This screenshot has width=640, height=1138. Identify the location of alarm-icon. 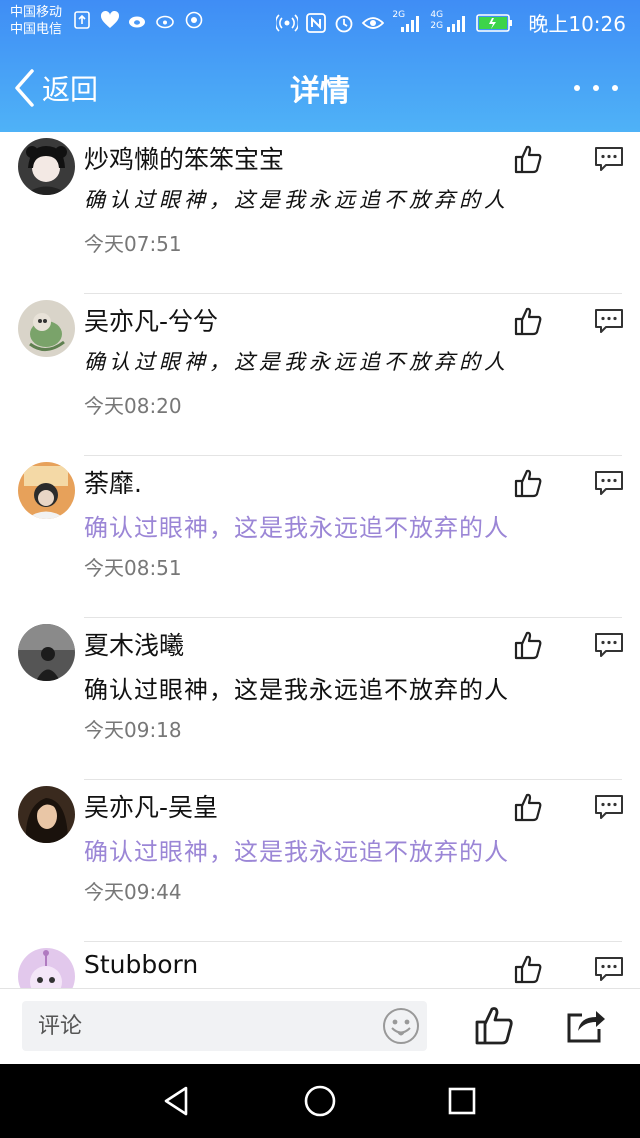
(344, 23).